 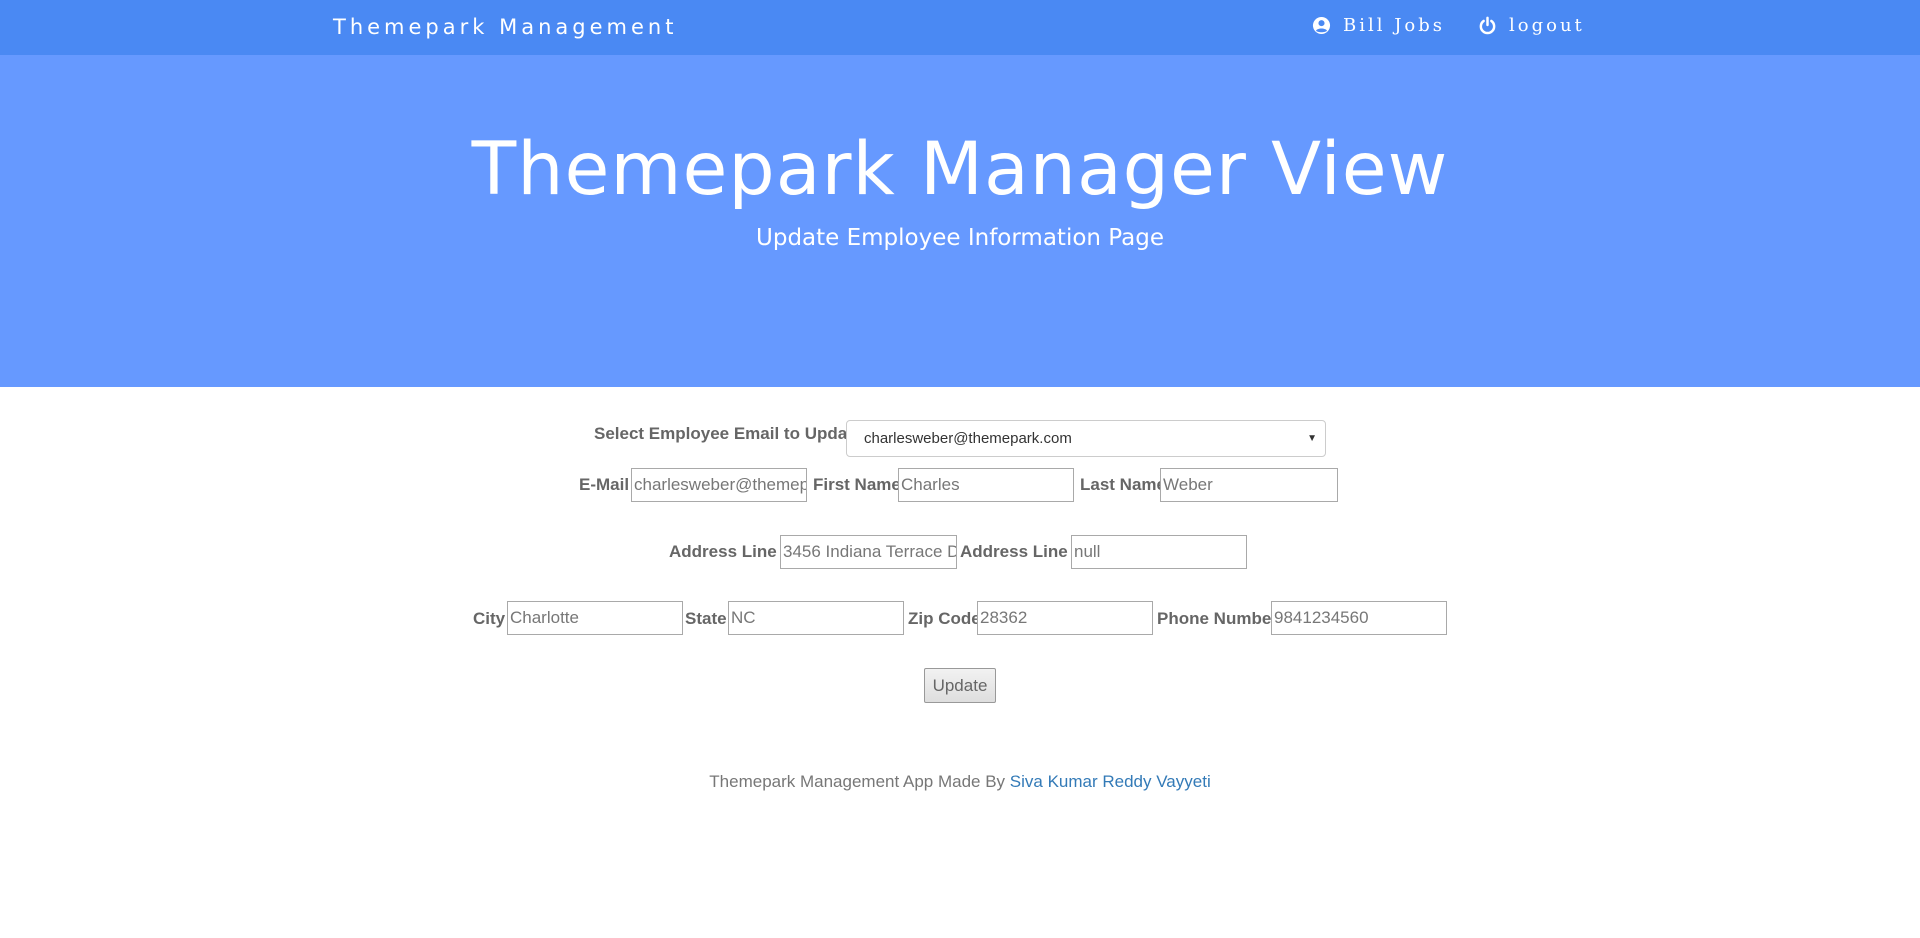 What do you see at coordinates (816, 618) in the screenshot?
I see `state-field: NC` at bounding box center [816, 618].